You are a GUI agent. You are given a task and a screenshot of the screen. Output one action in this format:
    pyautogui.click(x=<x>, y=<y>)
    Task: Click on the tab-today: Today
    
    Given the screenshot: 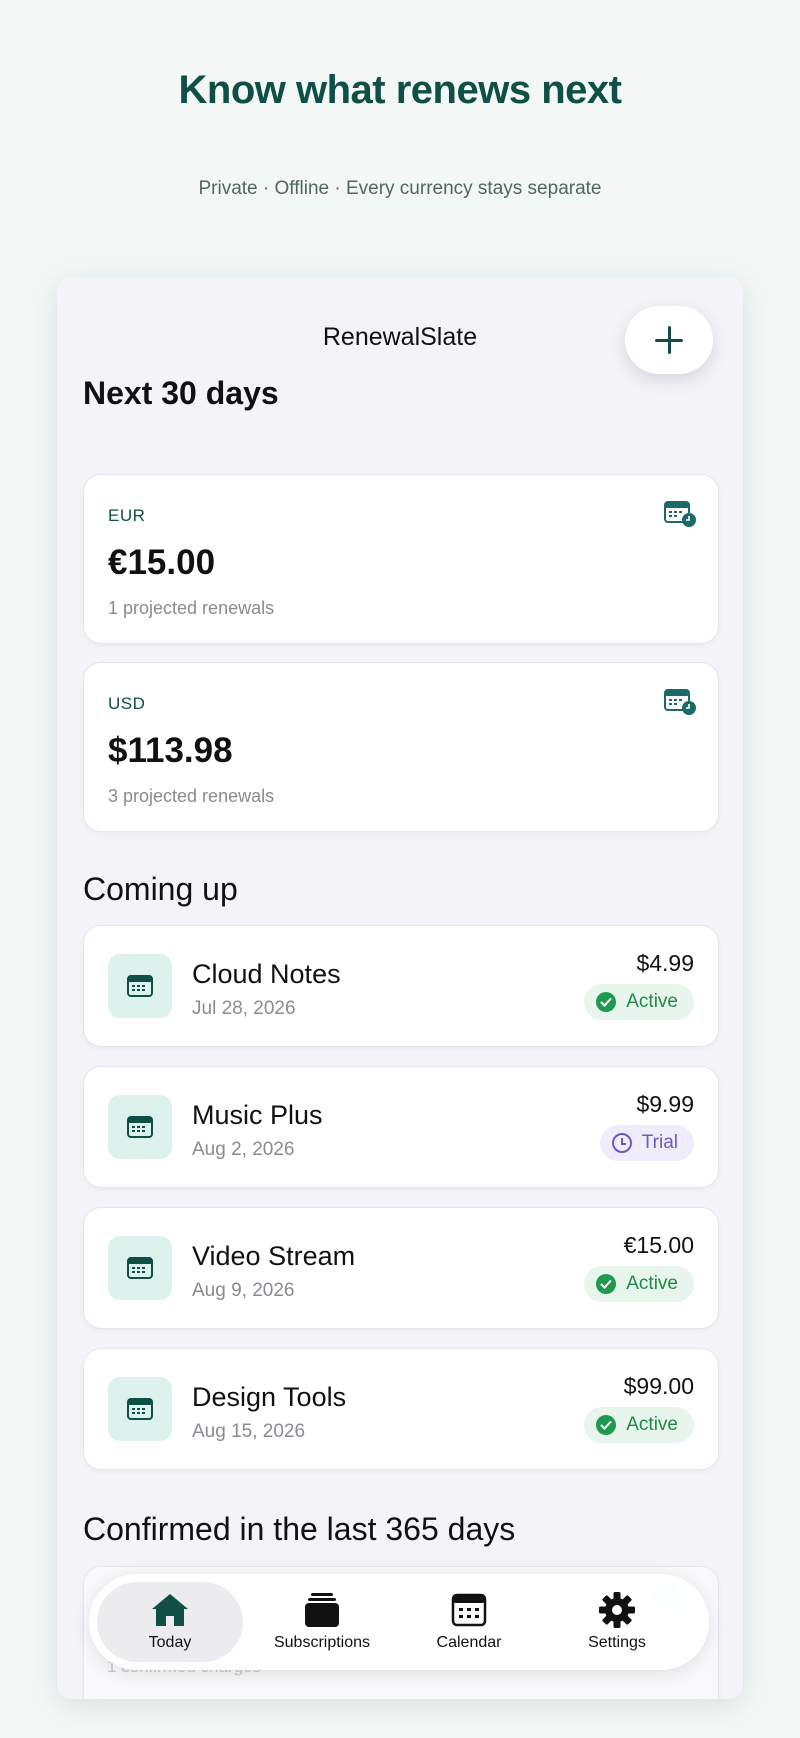 What is the action you would take?
    pyautogui.click(x=170, y=1622)
    